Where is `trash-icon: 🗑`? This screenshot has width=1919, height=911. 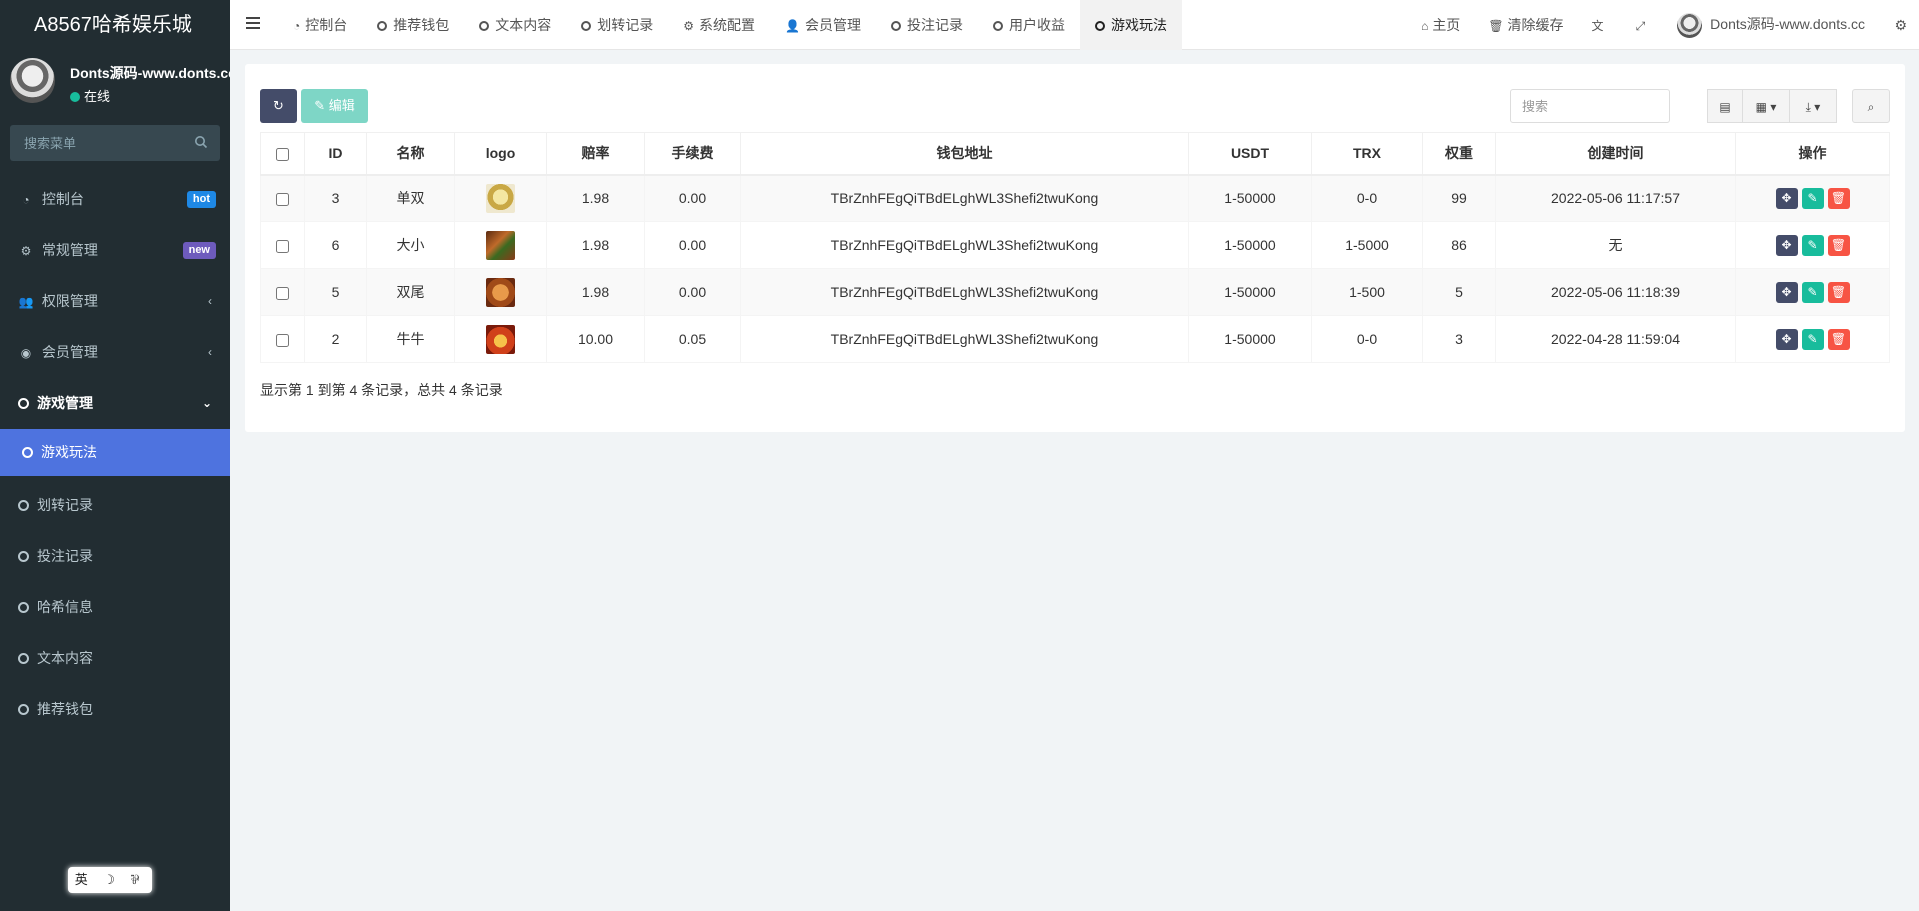 trash-icon: 🗑 is located at coordinates (1496, 26).